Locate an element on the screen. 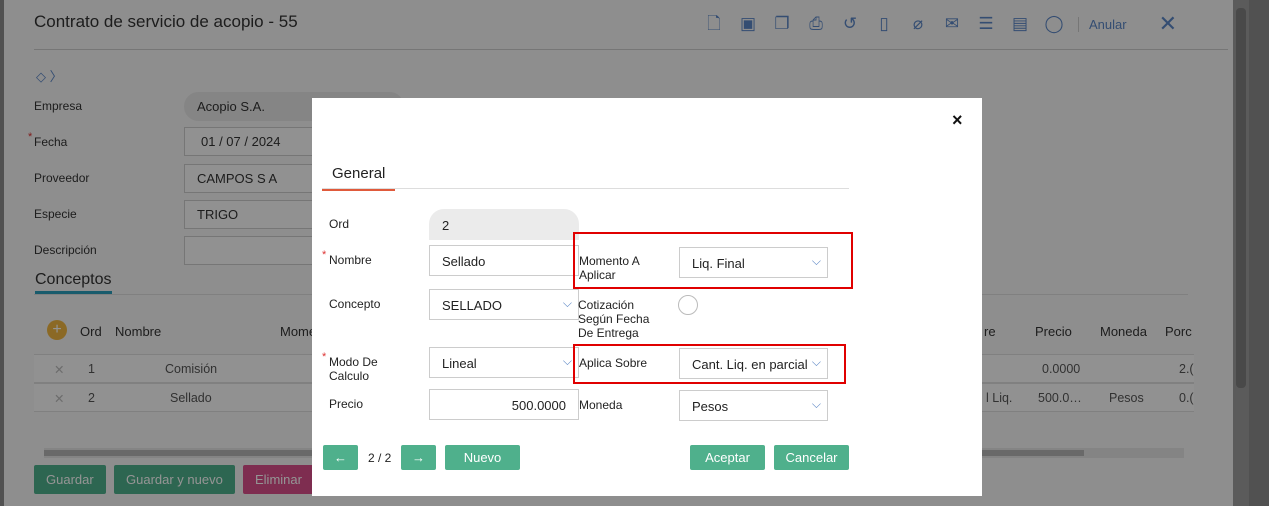 The width and height of the screenshot is (1269, 506). ord-field: 2 is located at coordinates (504, 224).